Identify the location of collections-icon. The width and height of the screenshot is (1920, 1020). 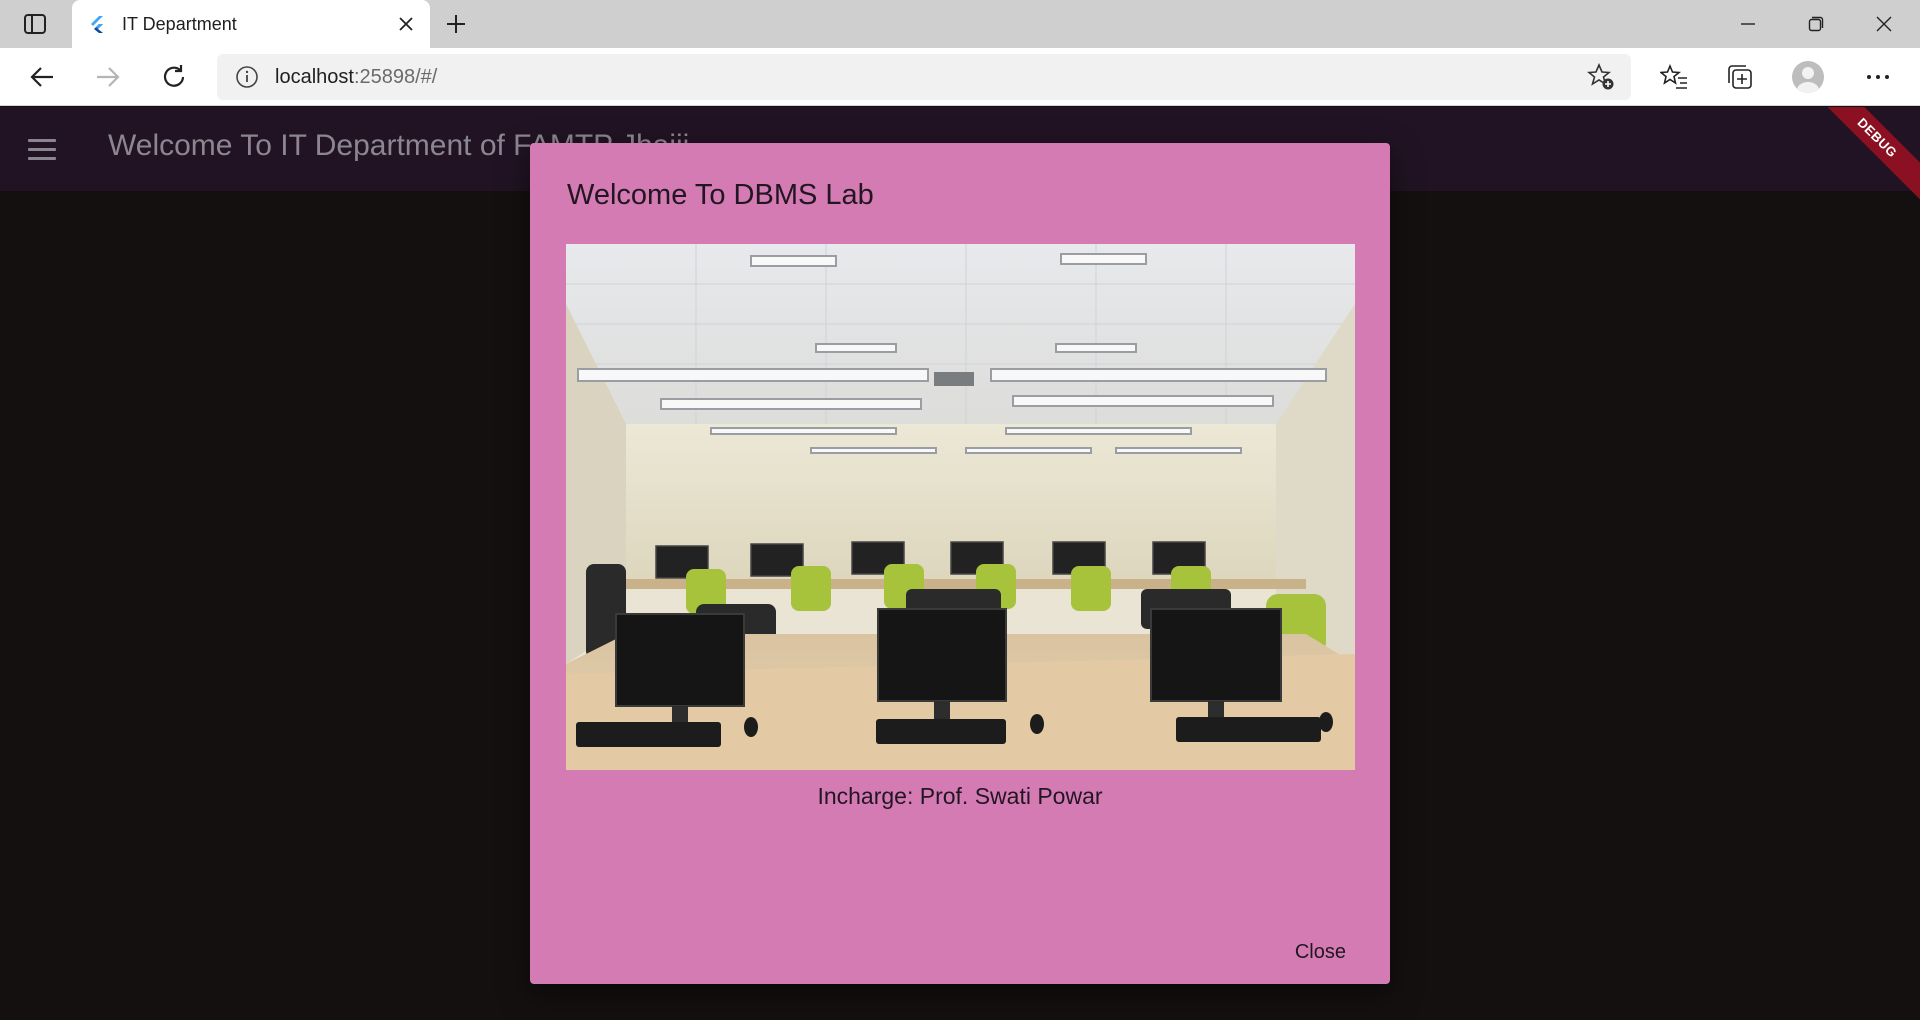
(1740, 77).